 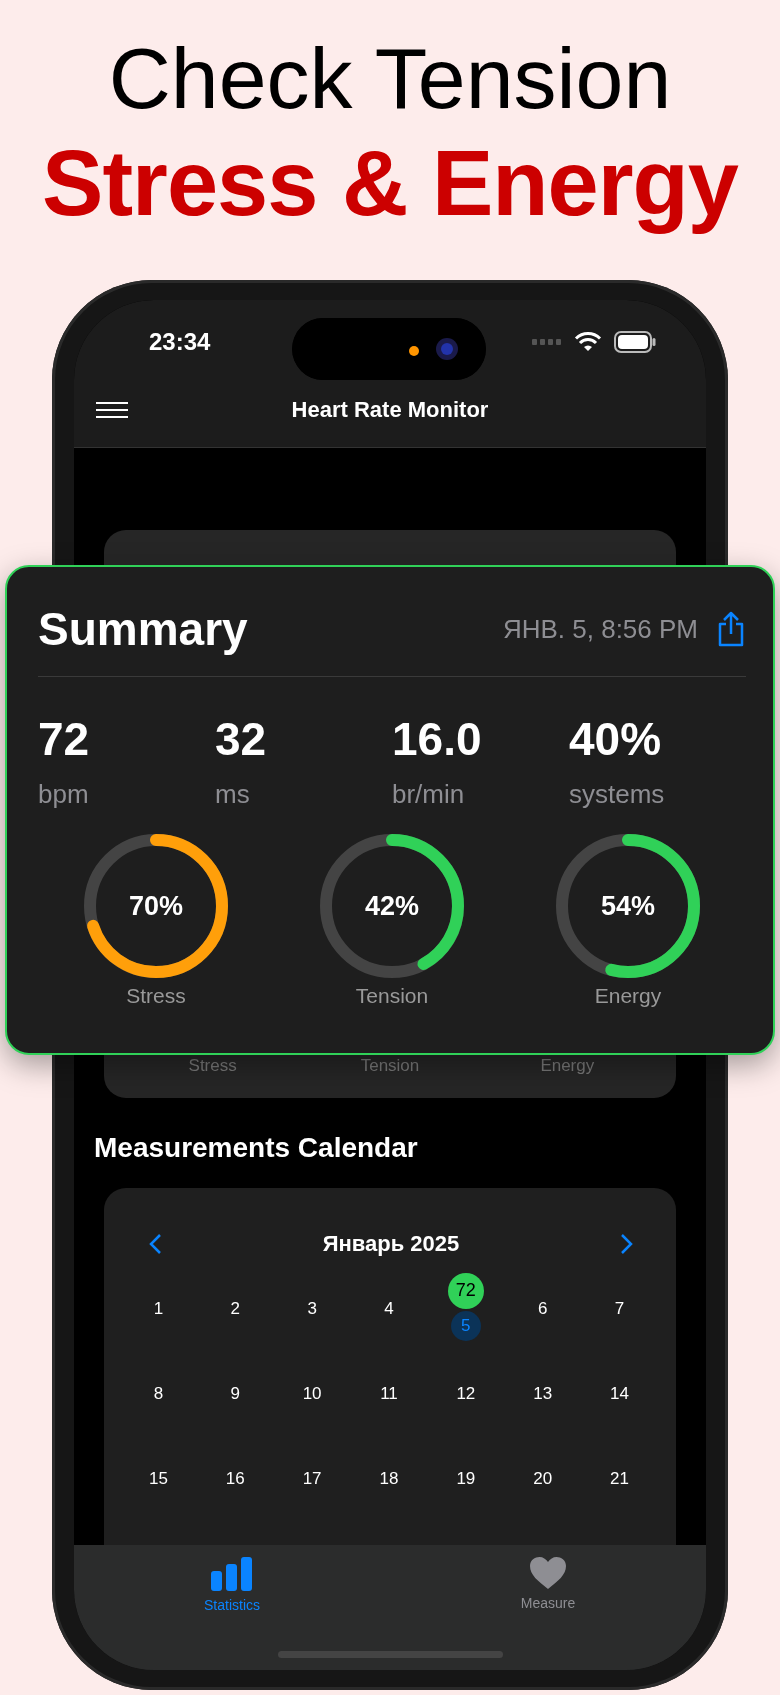 I want to click on calendar-day: 4, so click(x=389, y=1308).